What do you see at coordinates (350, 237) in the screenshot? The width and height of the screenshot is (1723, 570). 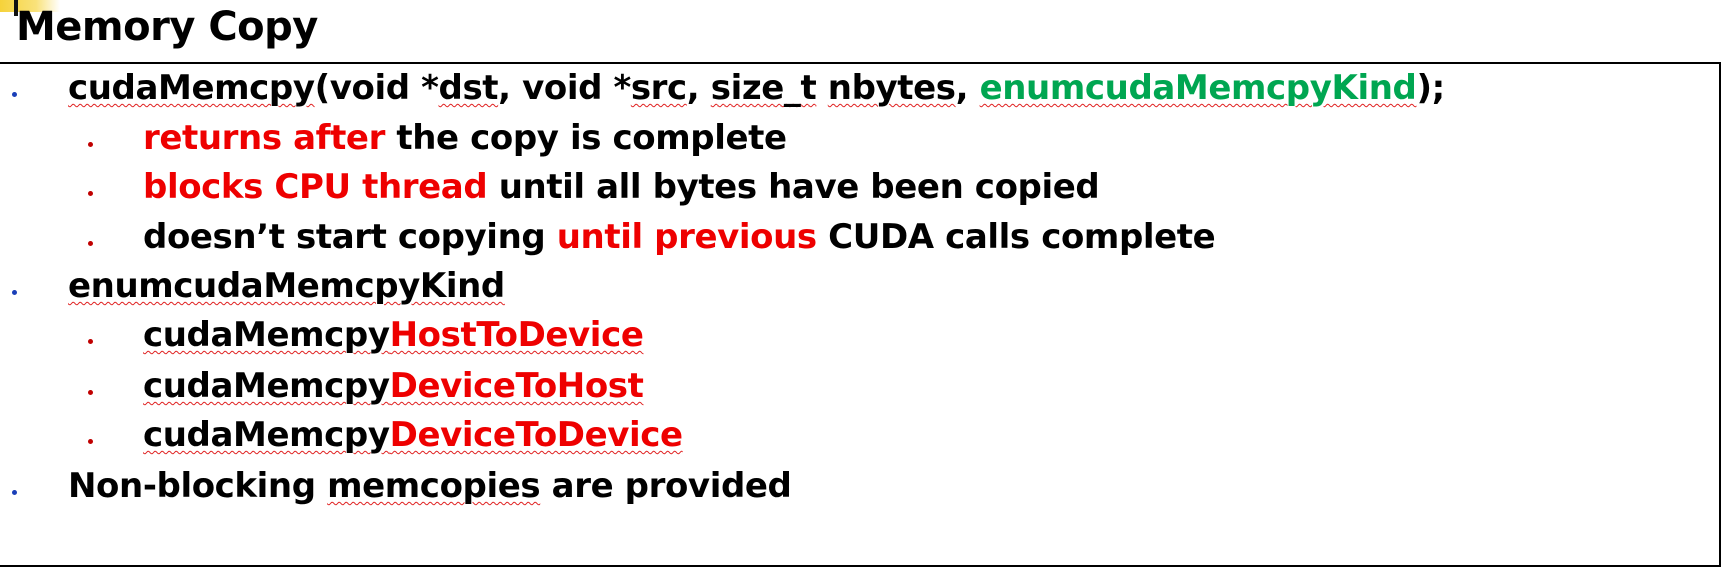 I see `bullet-text-run: doesn’t start copying` at bounding box center [350, 237].